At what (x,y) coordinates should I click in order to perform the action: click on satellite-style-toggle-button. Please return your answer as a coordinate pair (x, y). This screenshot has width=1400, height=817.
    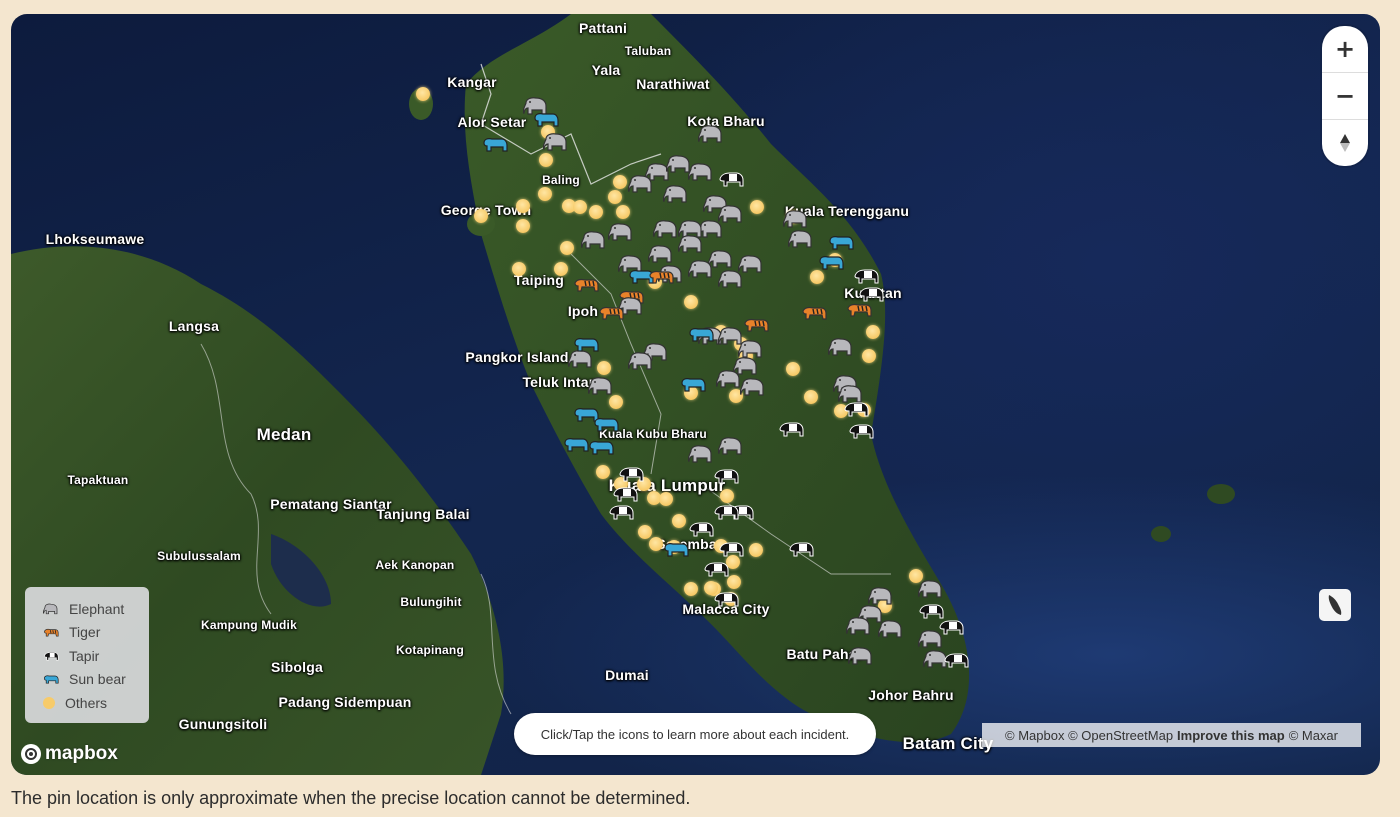
    Looking at the image, I should click on (1335, 605).